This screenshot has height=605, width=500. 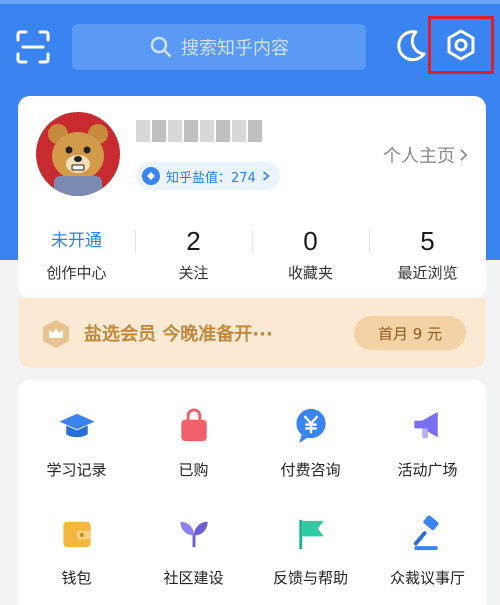 What do you see at coordinates (235, 48) in the screenshot?
I see `search-placeholder: 搜索知乎内容` at bounding box center [235, 48].